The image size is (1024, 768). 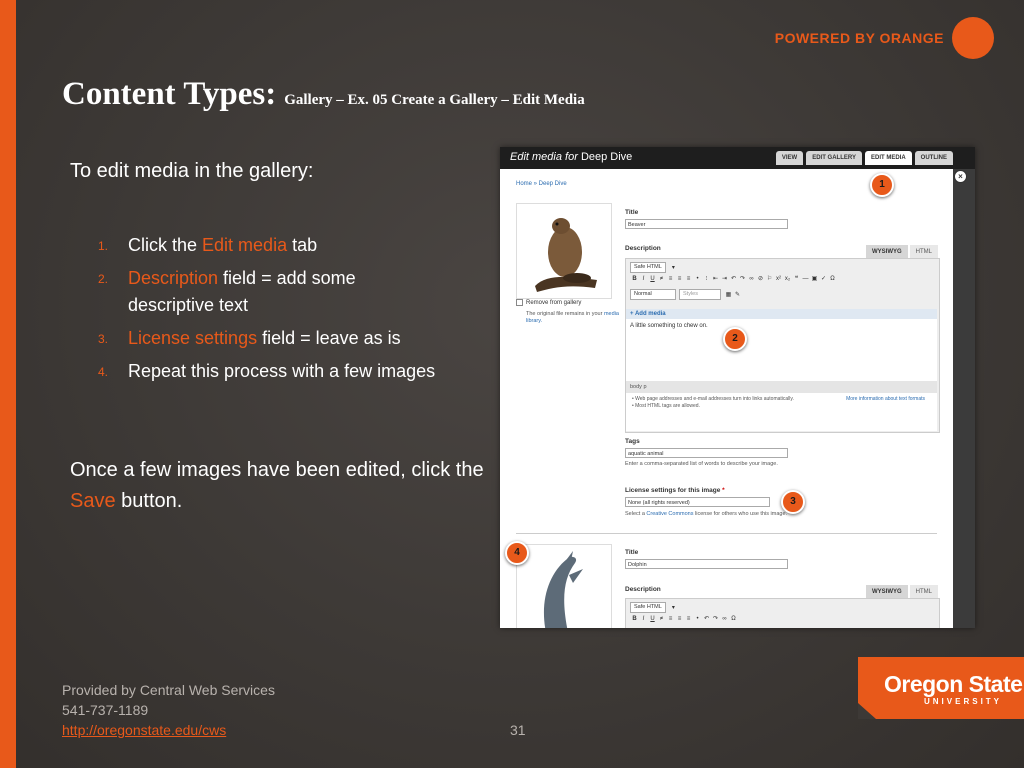 What do you see at coordinates (885, 399) in the screenshot?
I see `text-formats-link: More information about text formats` at bounding box center [885, 399].